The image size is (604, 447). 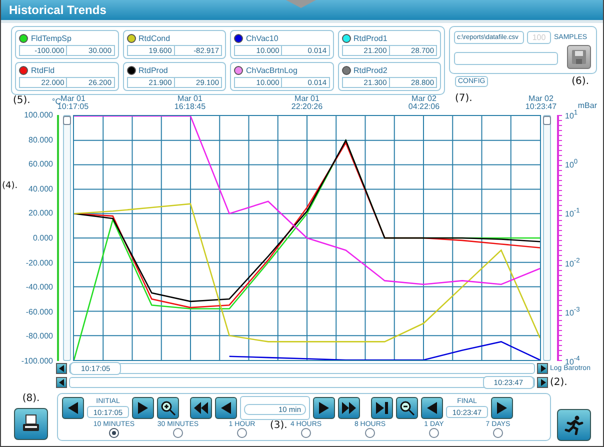 I want to click on callout-label: (3)., so click(x=279, y=425).